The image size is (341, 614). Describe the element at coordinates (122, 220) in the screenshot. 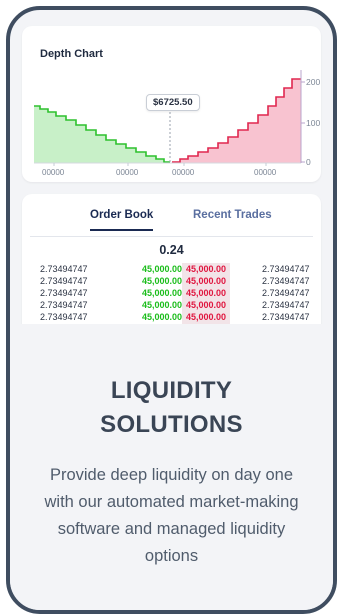

I see `tab-order-book: Order Book` at that location.